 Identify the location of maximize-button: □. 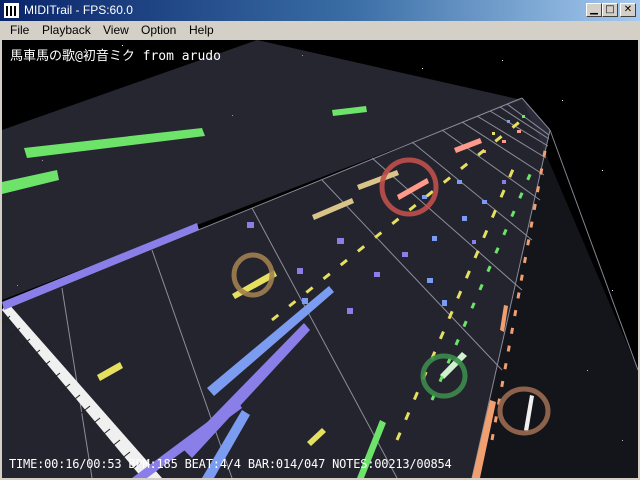
(610, 10).